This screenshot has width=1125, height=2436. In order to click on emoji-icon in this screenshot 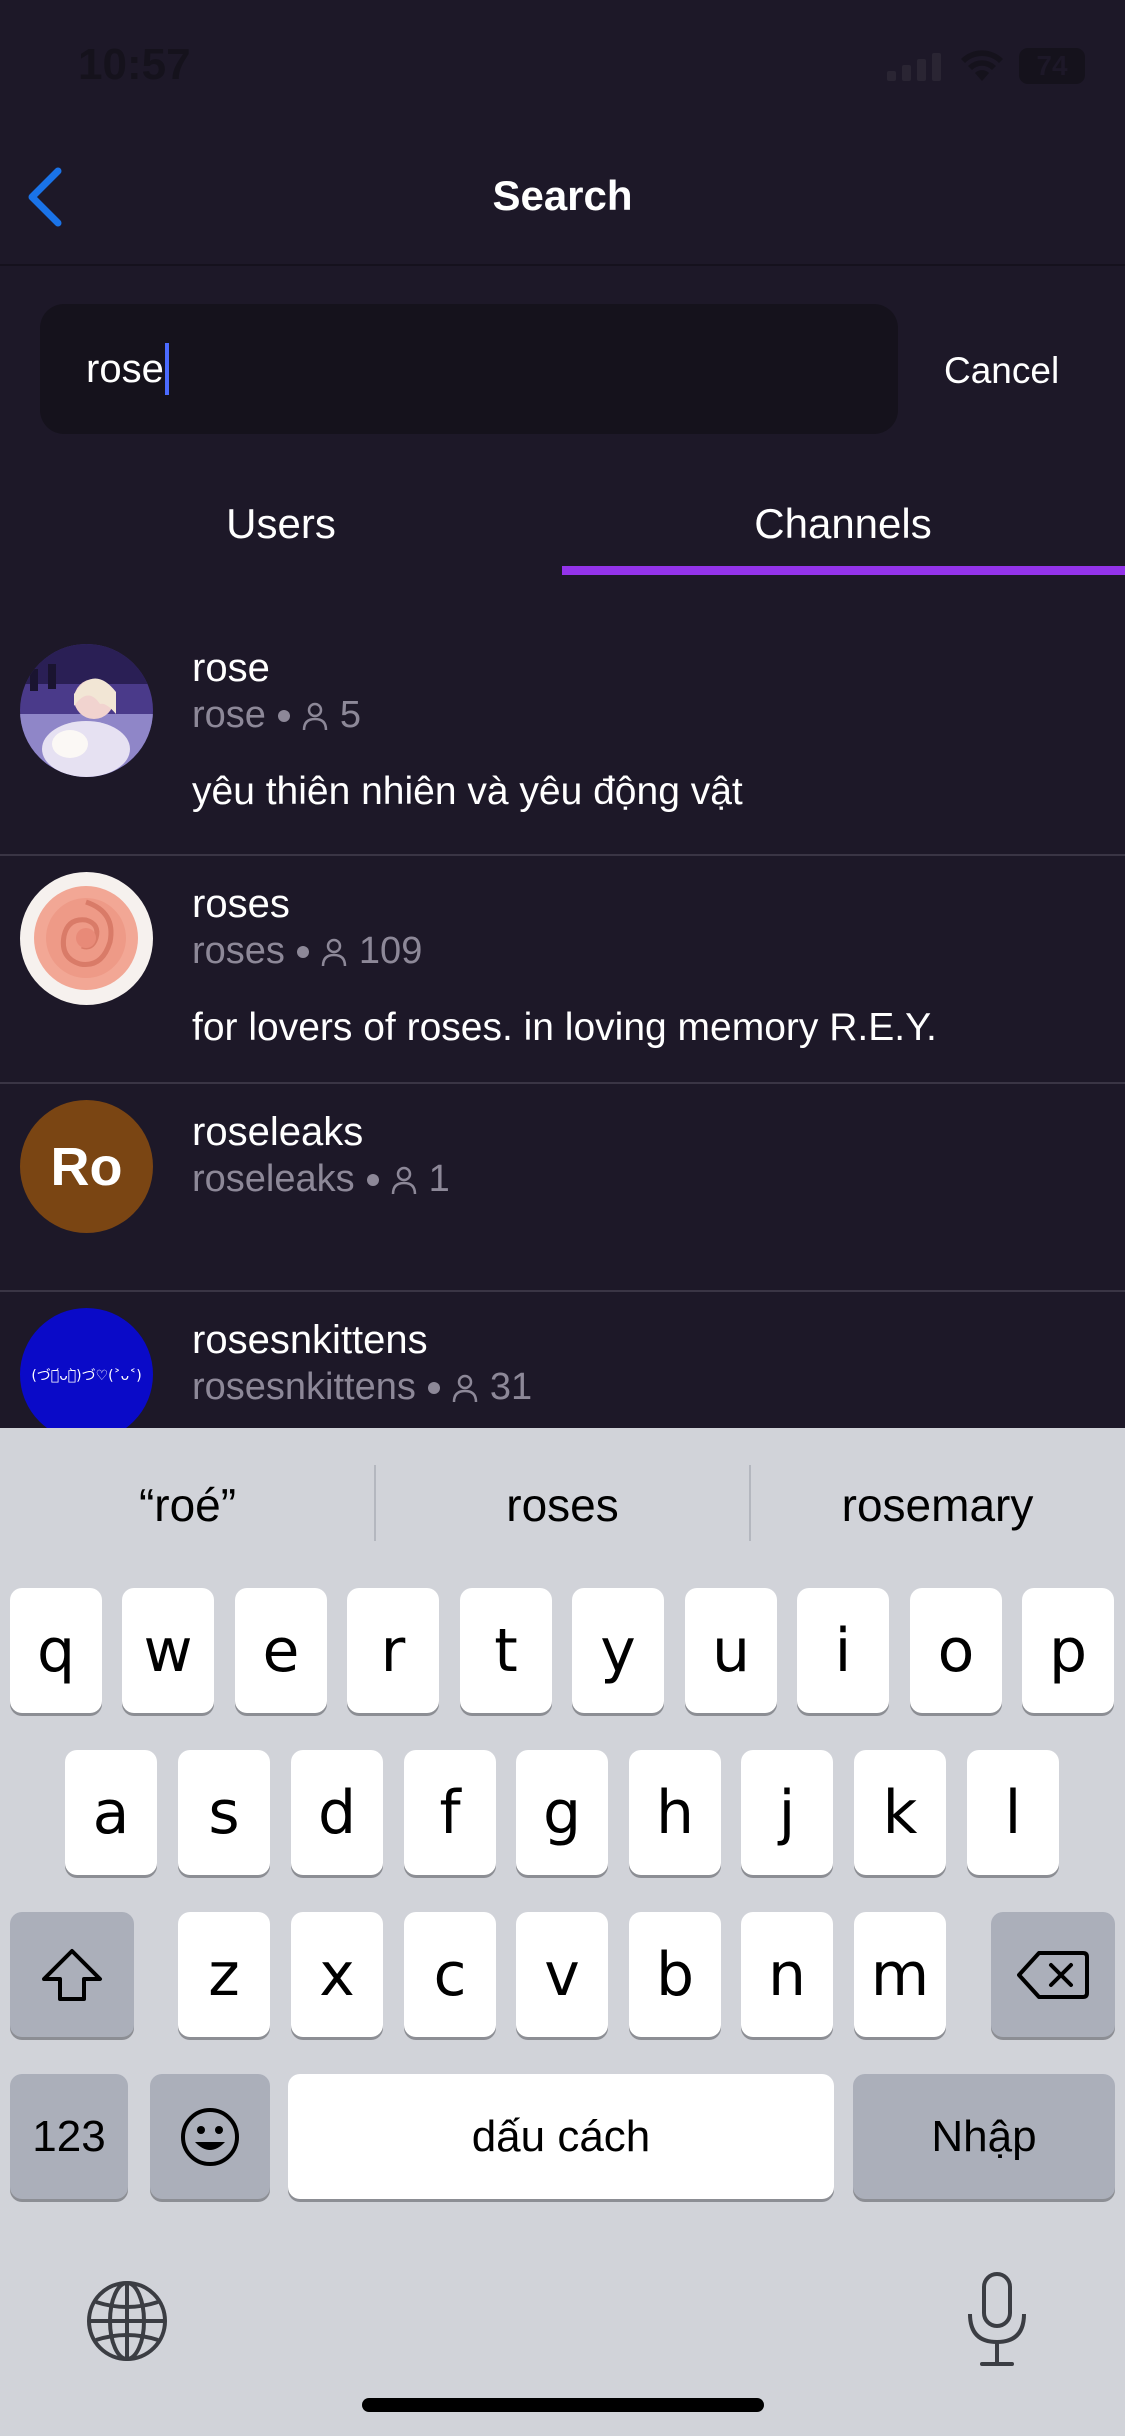, I will do `click(210, 2136)`.